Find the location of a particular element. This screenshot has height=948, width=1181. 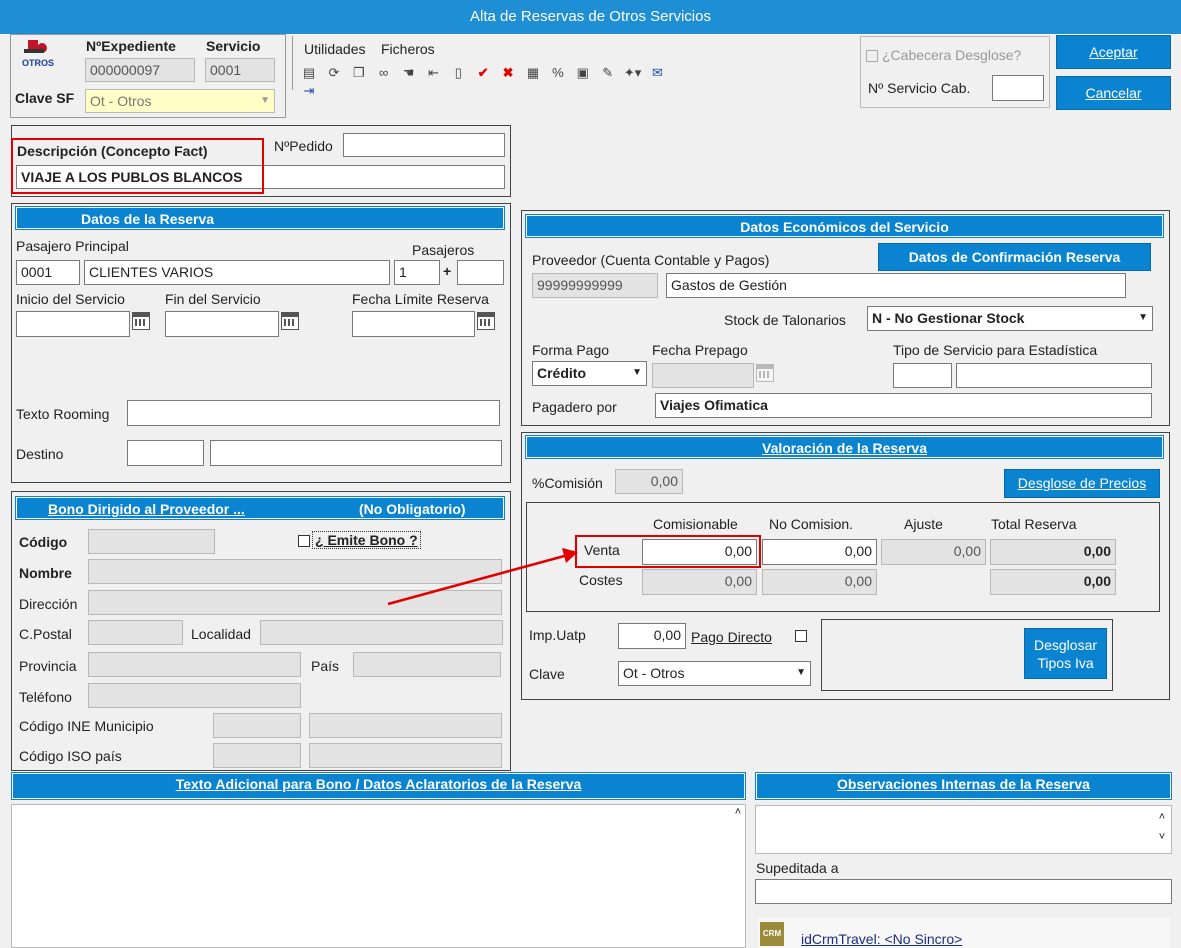

imp-uatp-input: 0,00 is located at coordinates (652, 636).